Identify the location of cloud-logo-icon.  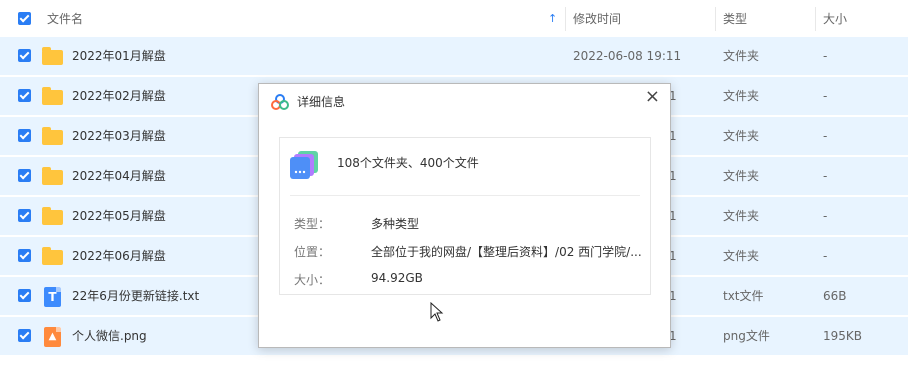
(280, 102).